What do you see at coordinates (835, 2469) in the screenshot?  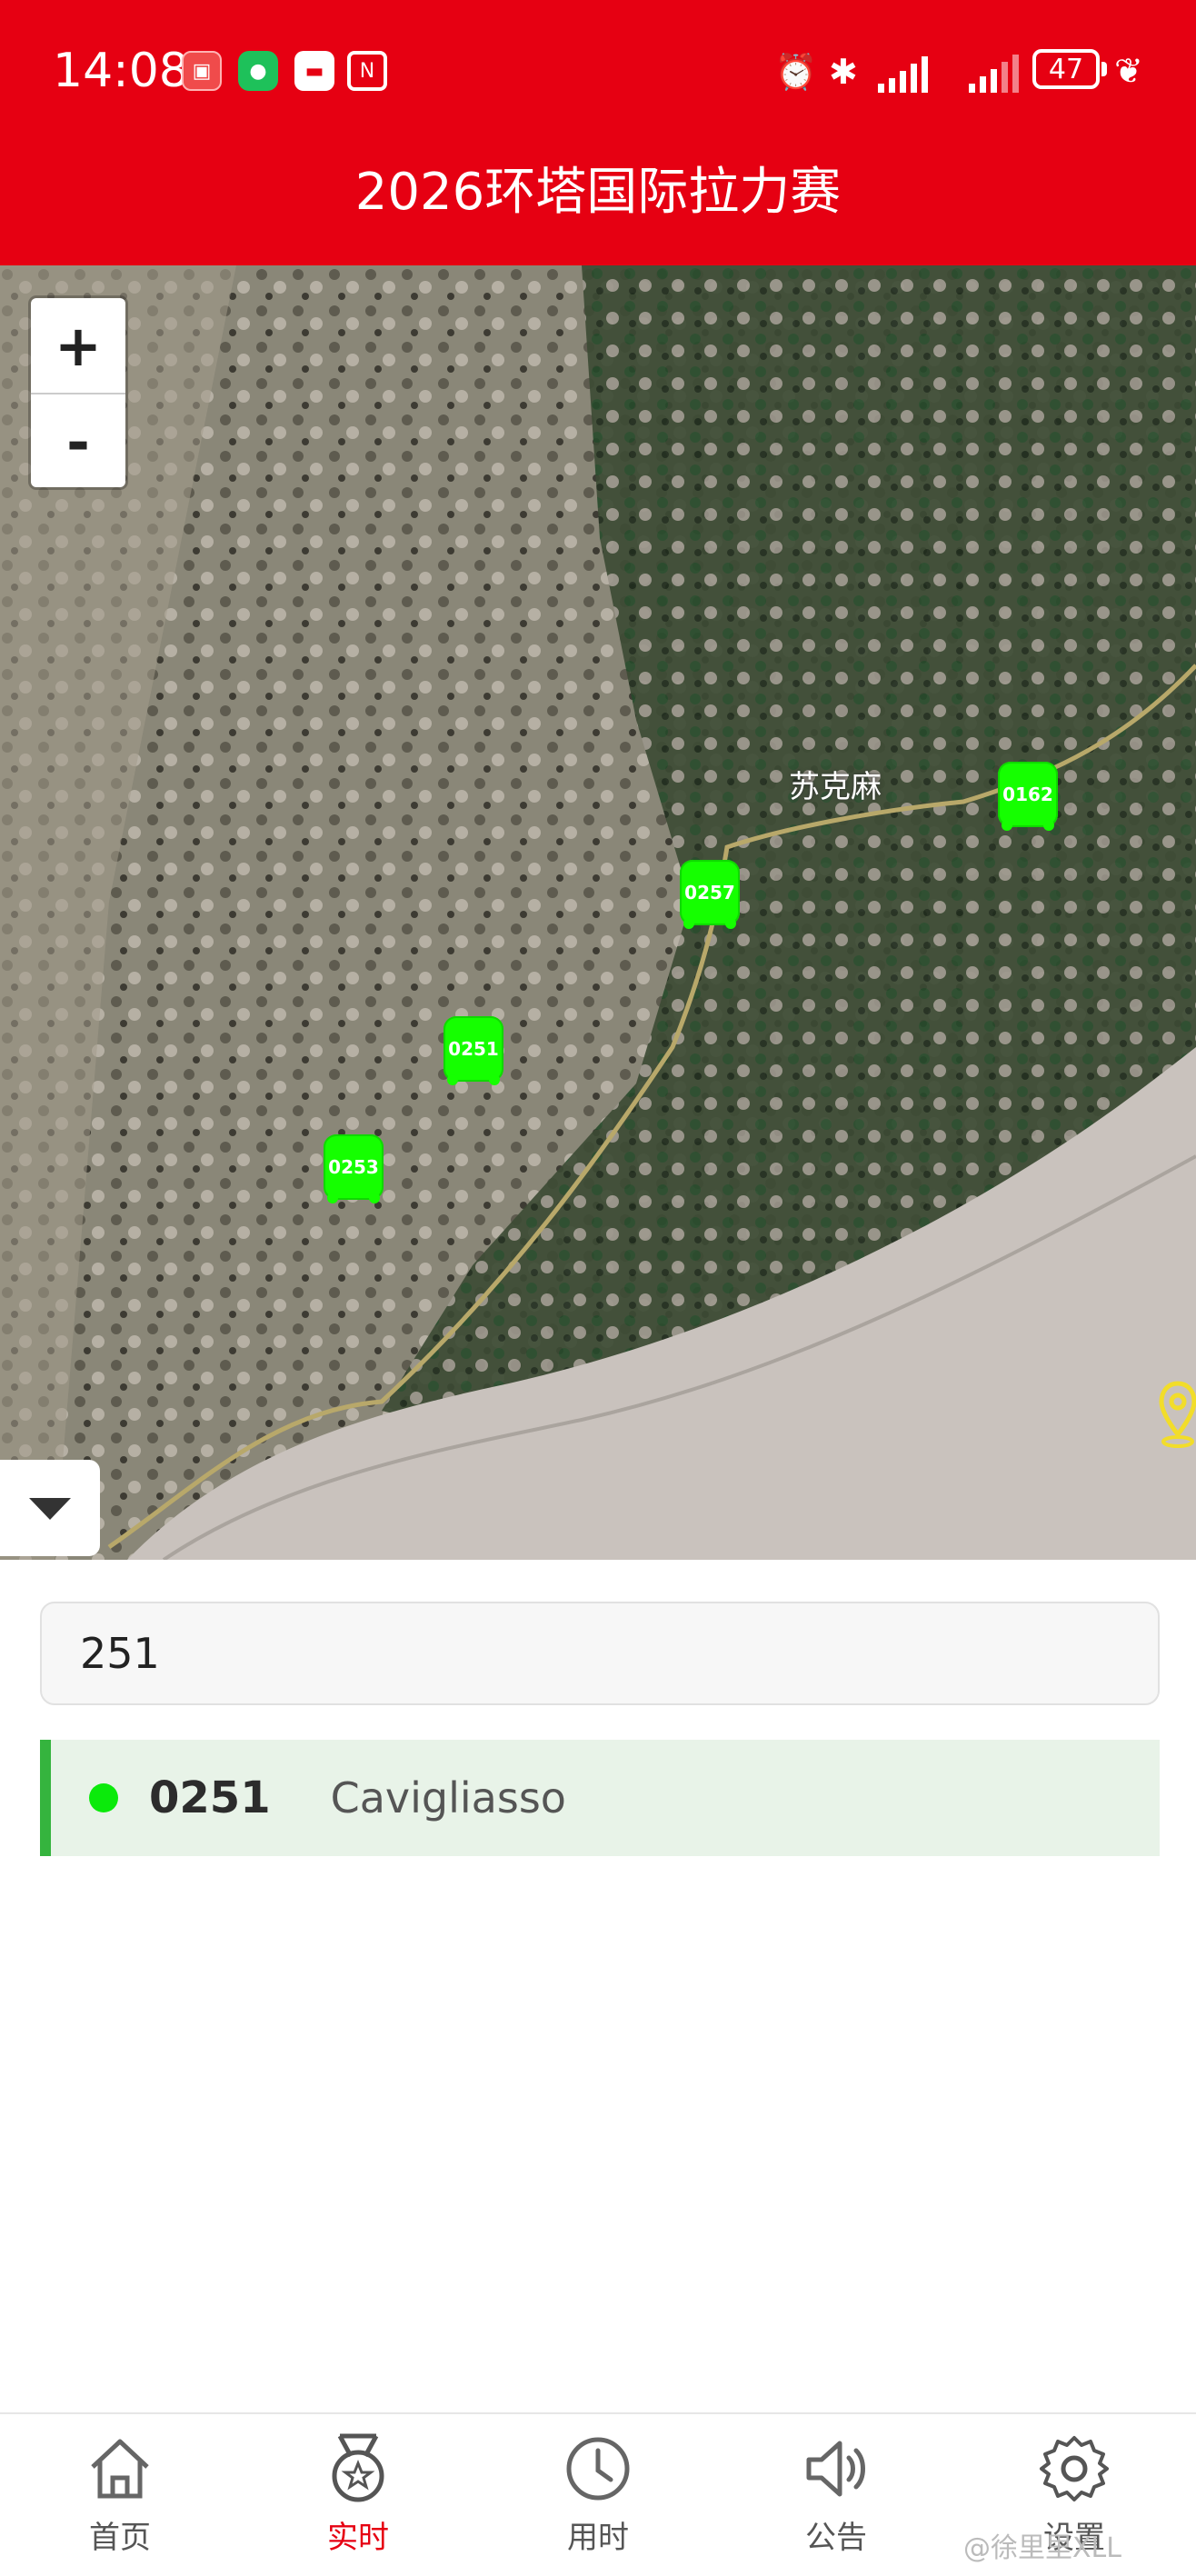 I see `speaker-icon` at bounding box center [835, 2469].